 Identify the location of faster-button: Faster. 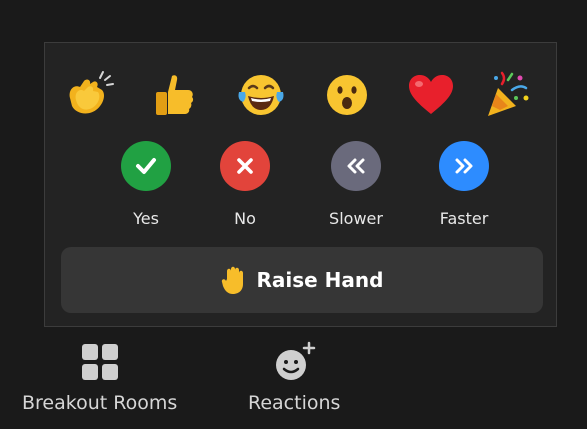
(464, 191).